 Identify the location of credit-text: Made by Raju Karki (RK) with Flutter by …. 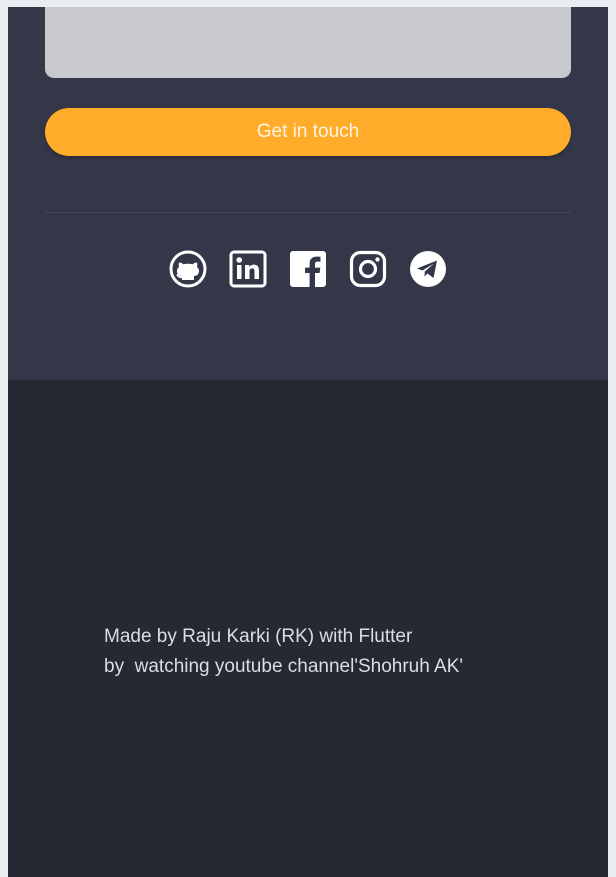
(334, 652).